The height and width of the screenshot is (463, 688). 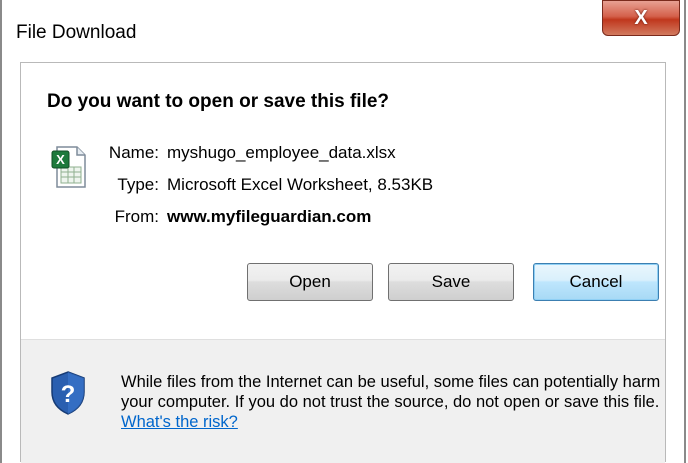 I want to click on file-source-value: www.myfileguardian.com, so click(x=269, y=216).